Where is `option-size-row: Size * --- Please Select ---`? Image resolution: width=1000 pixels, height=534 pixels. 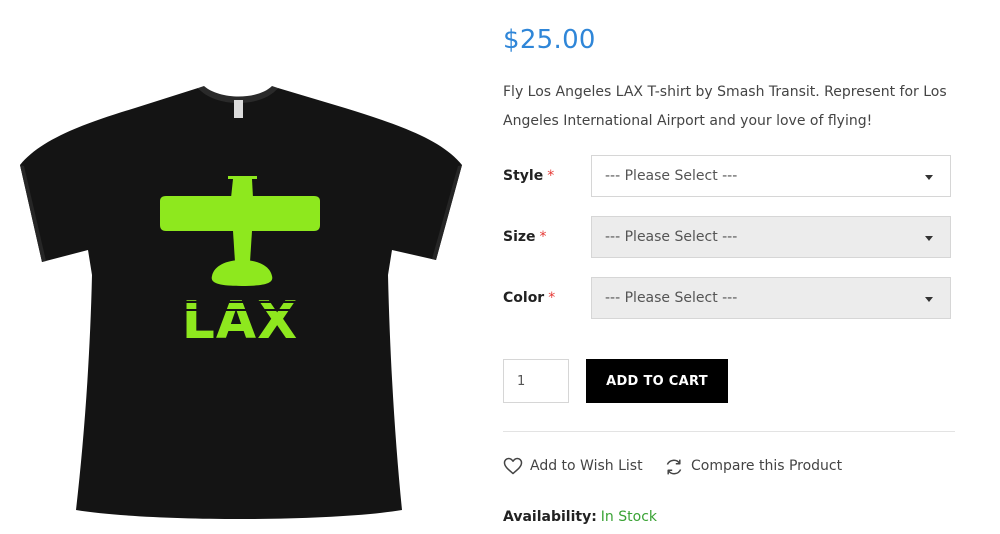 option-size-row: Size * --- Please Select --- is located at coordinates (729, 238).